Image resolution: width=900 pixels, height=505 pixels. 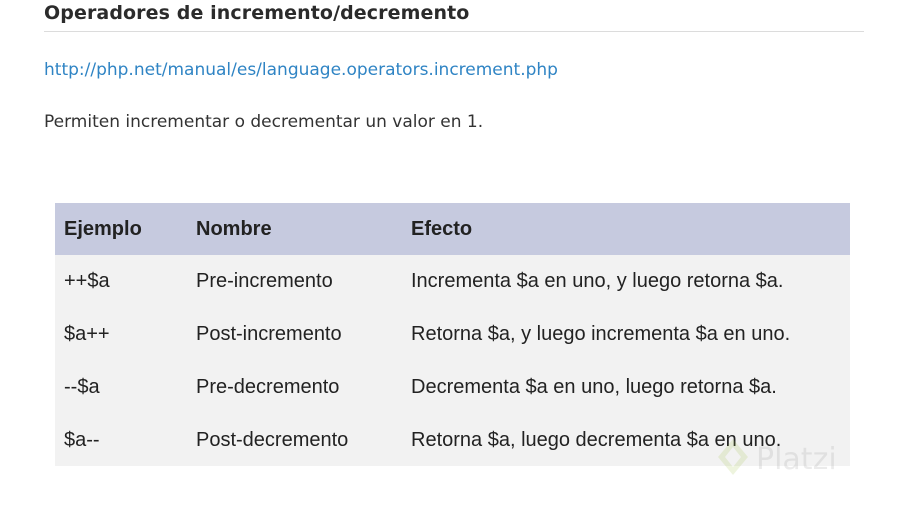 I want to click on table-header-row: Ejemplo Nombre Efecto, so click(x=452, y=229).